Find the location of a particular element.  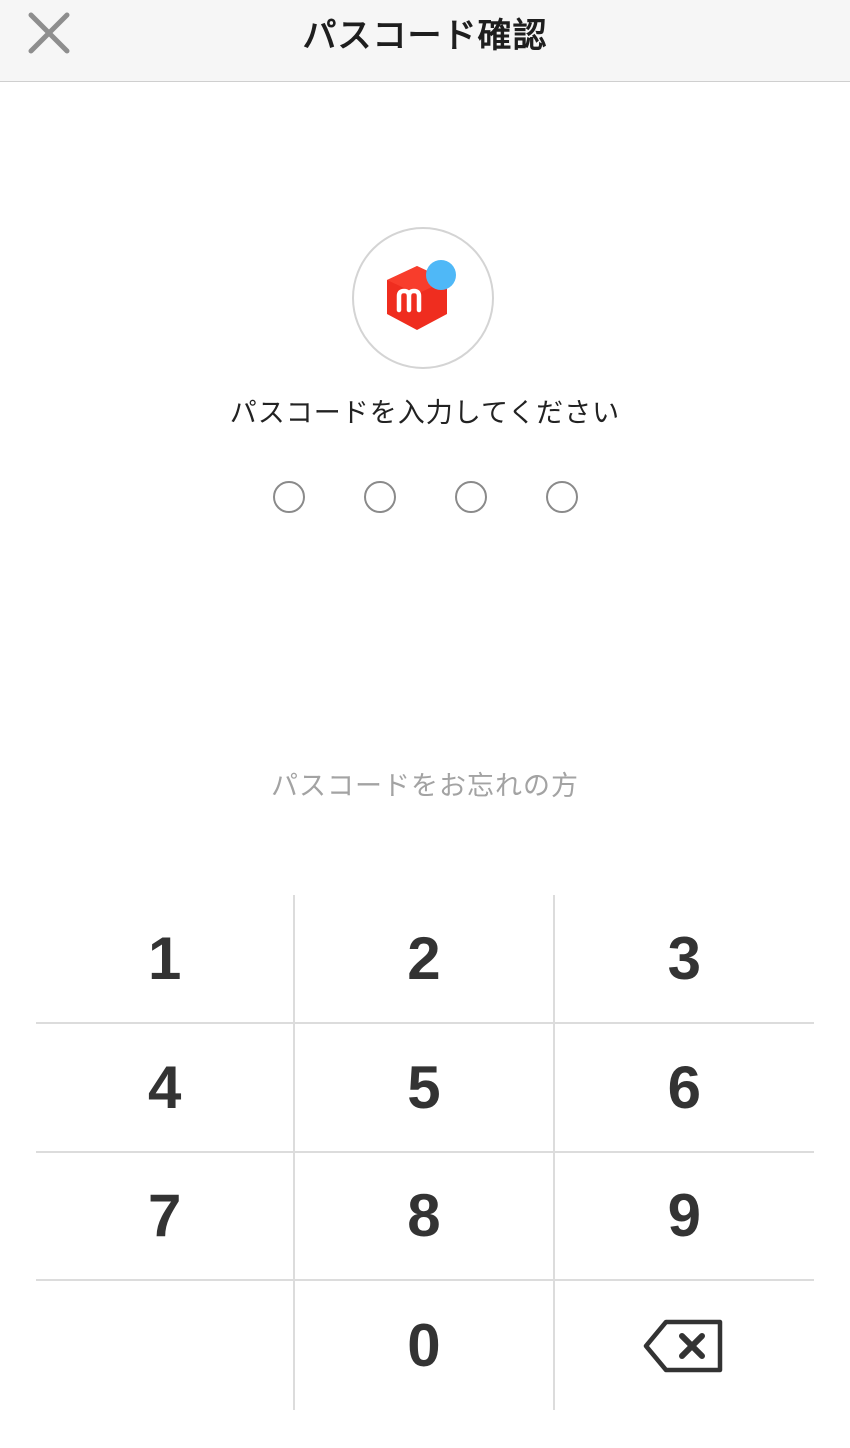

app-logo is located at coordinates (423, 298).